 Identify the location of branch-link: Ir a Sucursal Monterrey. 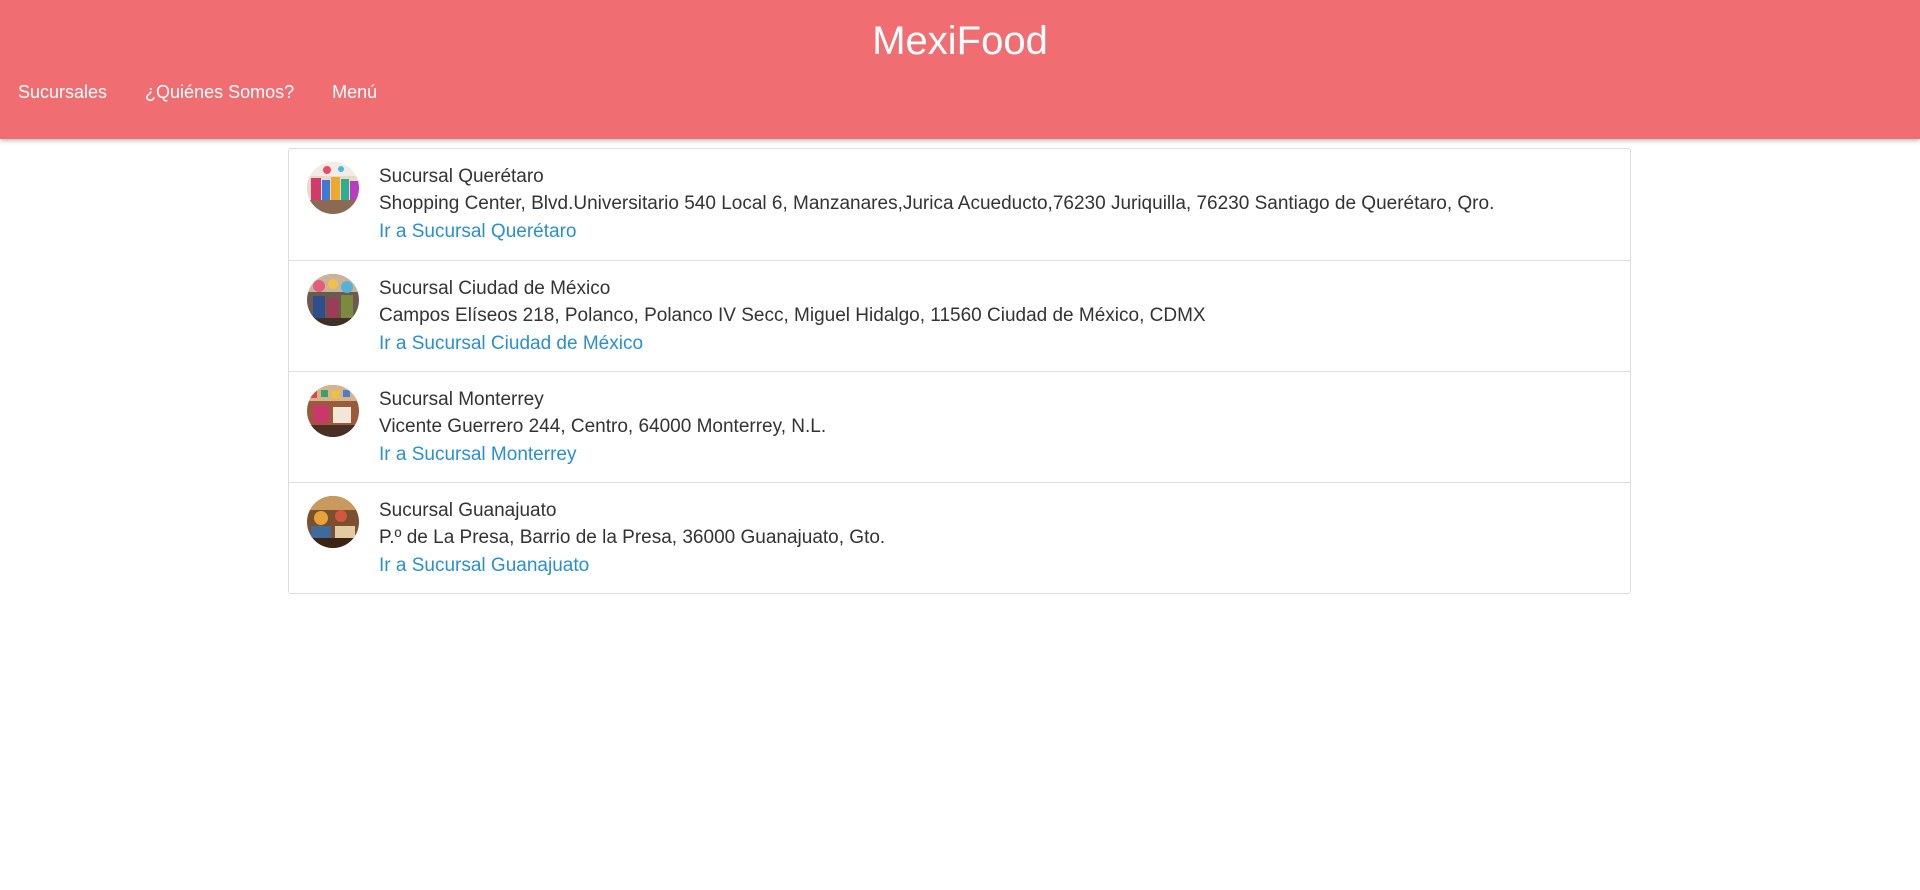
(477, 454).